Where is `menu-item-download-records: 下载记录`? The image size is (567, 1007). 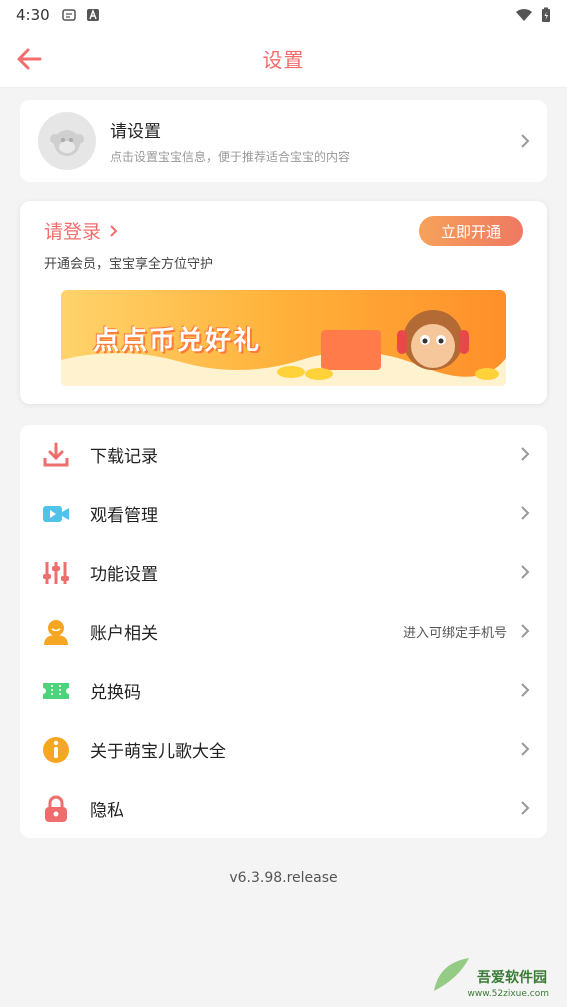
menu-item-download-records: 下载记录 is located at coordinates (283, 454).